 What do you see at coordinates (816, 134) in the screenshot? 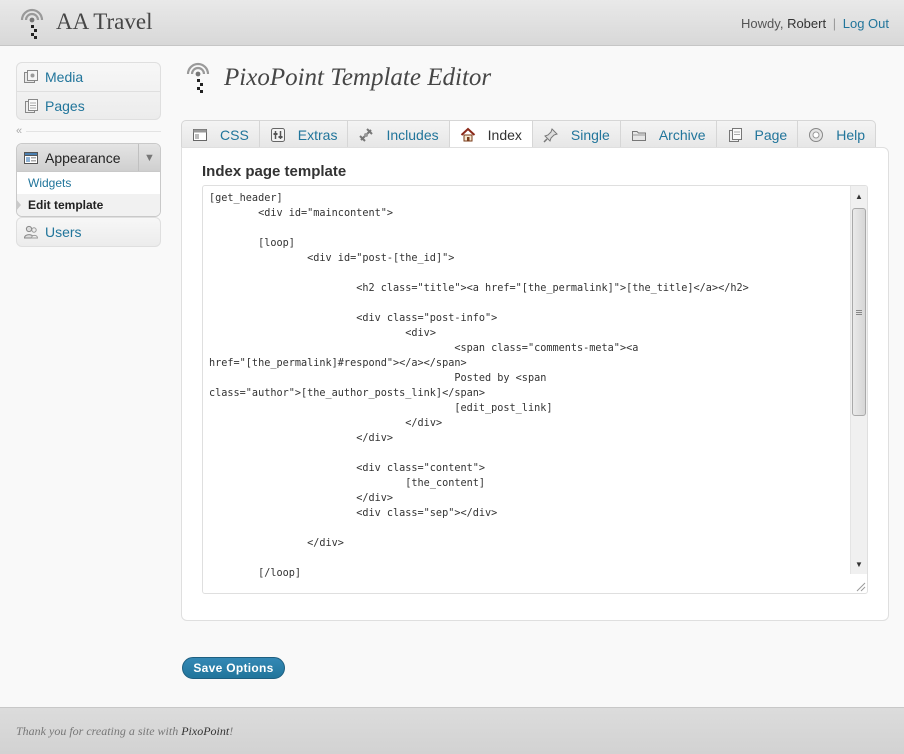
I see `help-icon` at bounding box center [816, 134].